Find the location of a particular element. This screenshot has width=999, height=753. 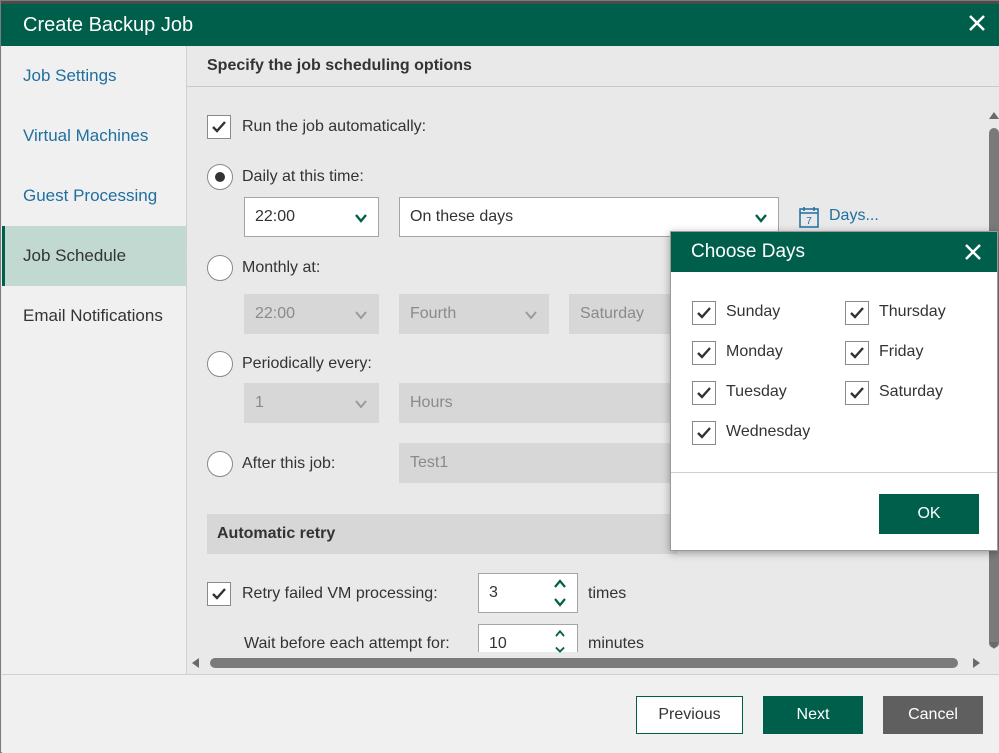

monthly-label: Monthly at: is located at coordinates (281, 267).